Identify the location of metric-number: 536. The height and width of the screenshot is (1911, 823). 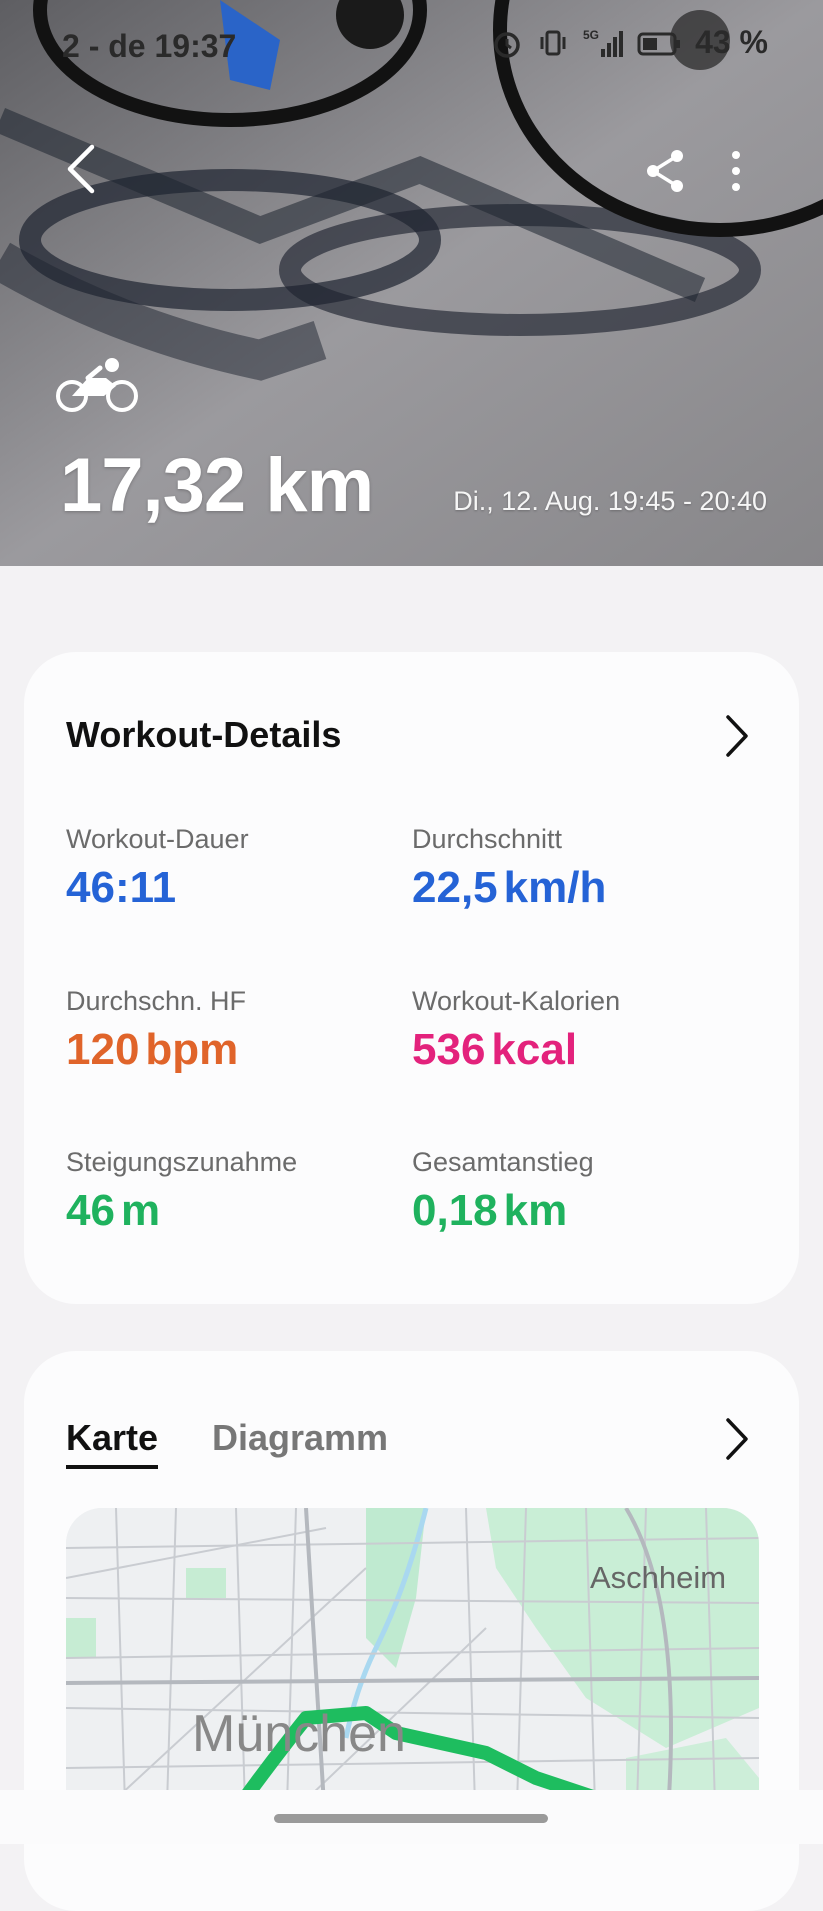
(449, 1049).